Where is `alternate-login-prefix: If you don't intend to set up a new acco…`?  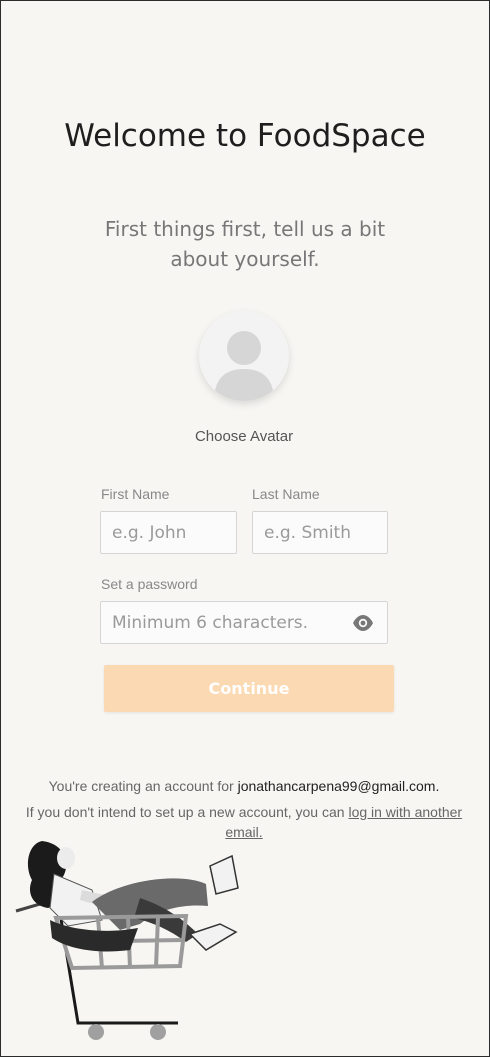
alternate-login-prefix: If you don't intend to set up a new acco… is located at coordinates (185, 812).